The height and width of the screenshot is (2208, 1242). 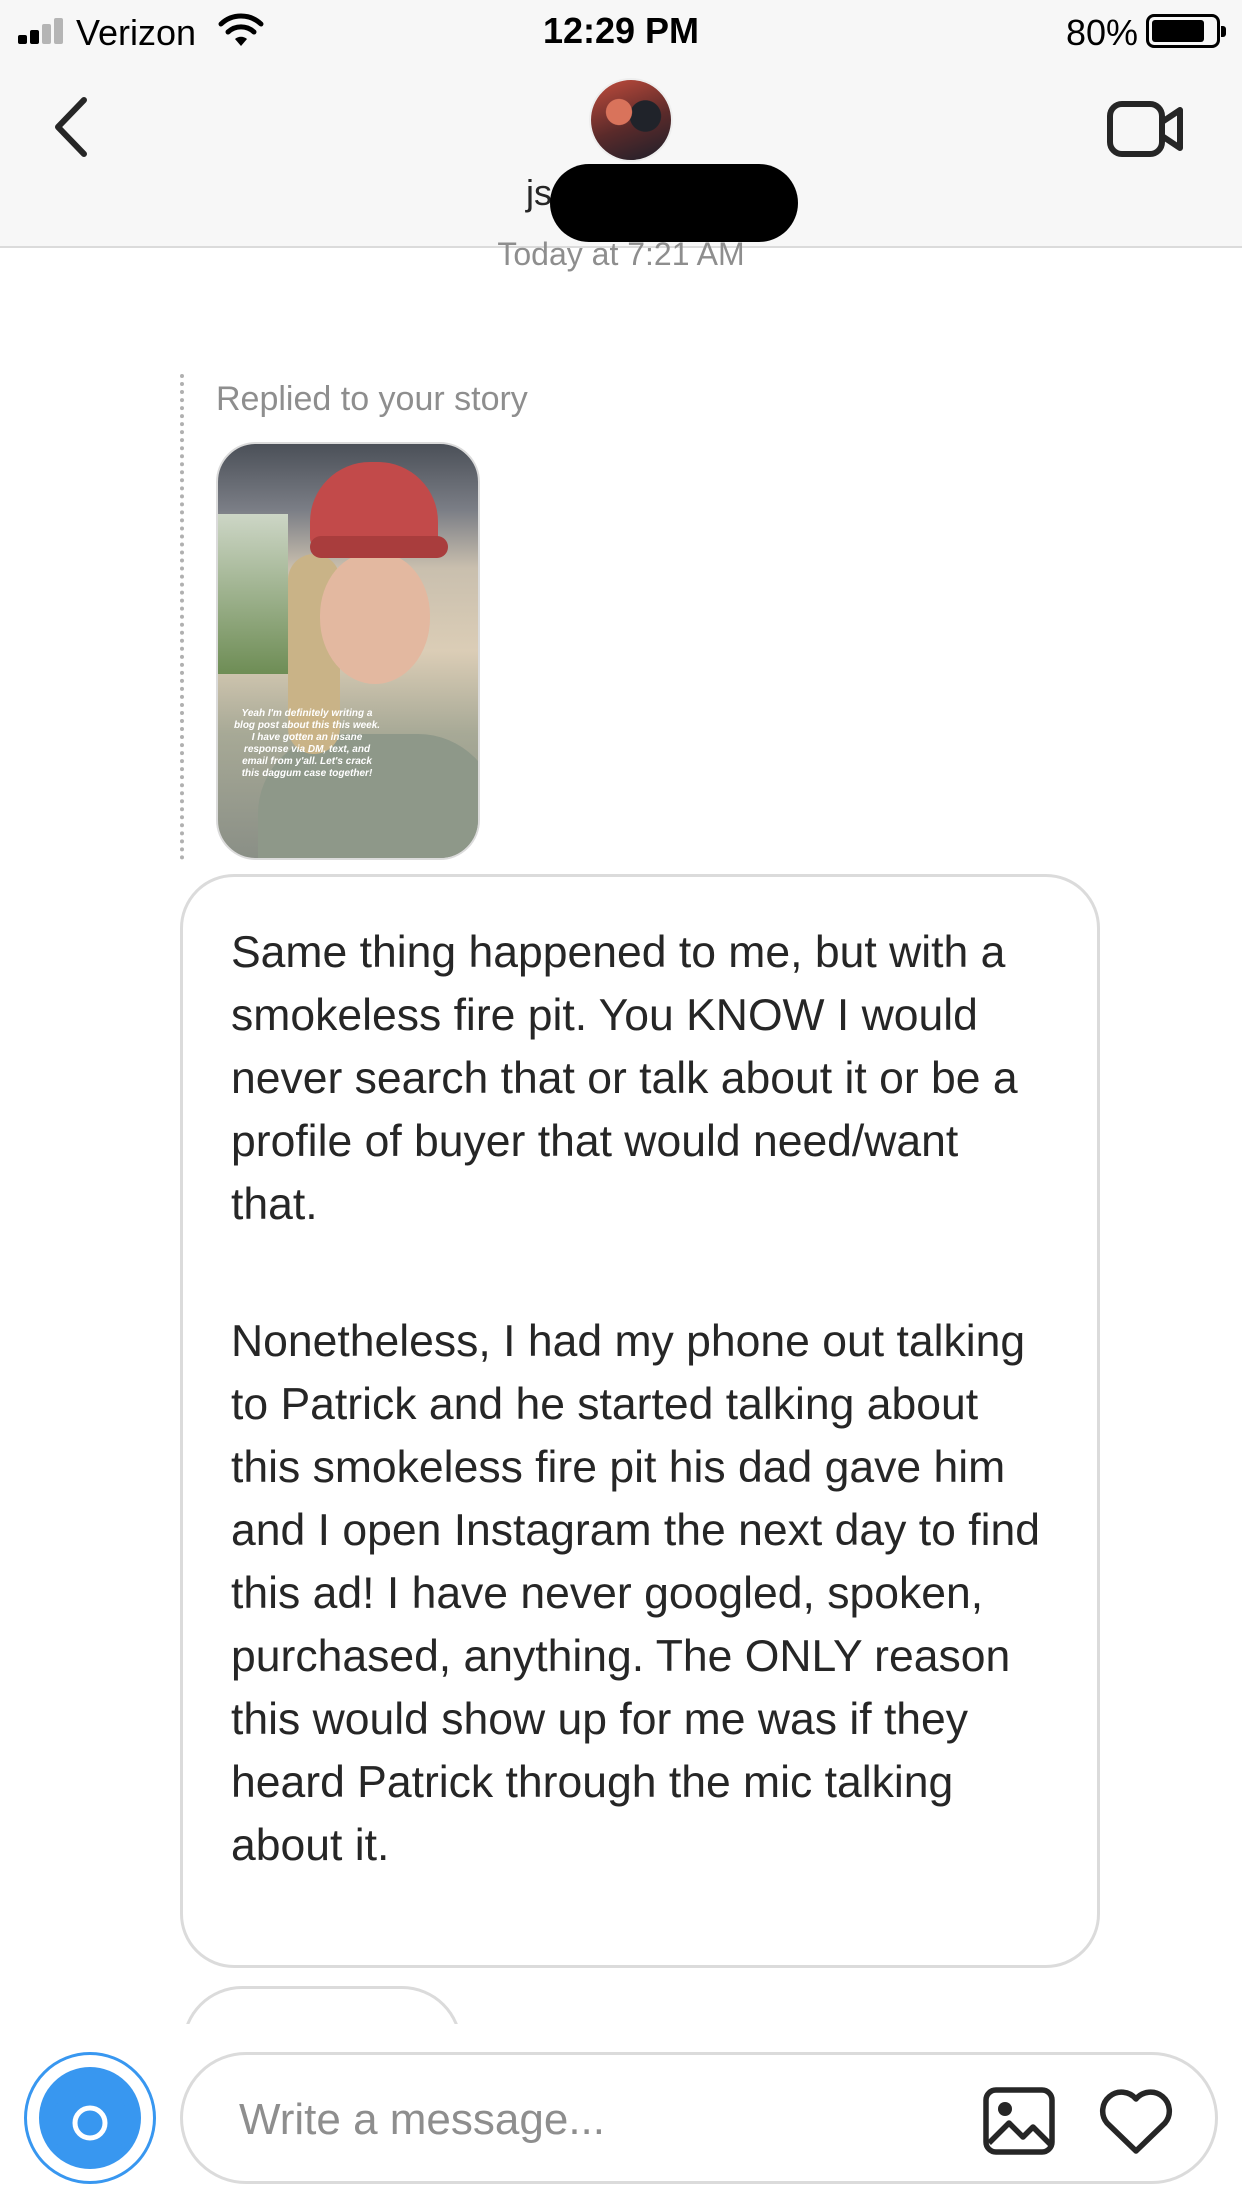 I want to click on avatar, so click(x=631, y=120).